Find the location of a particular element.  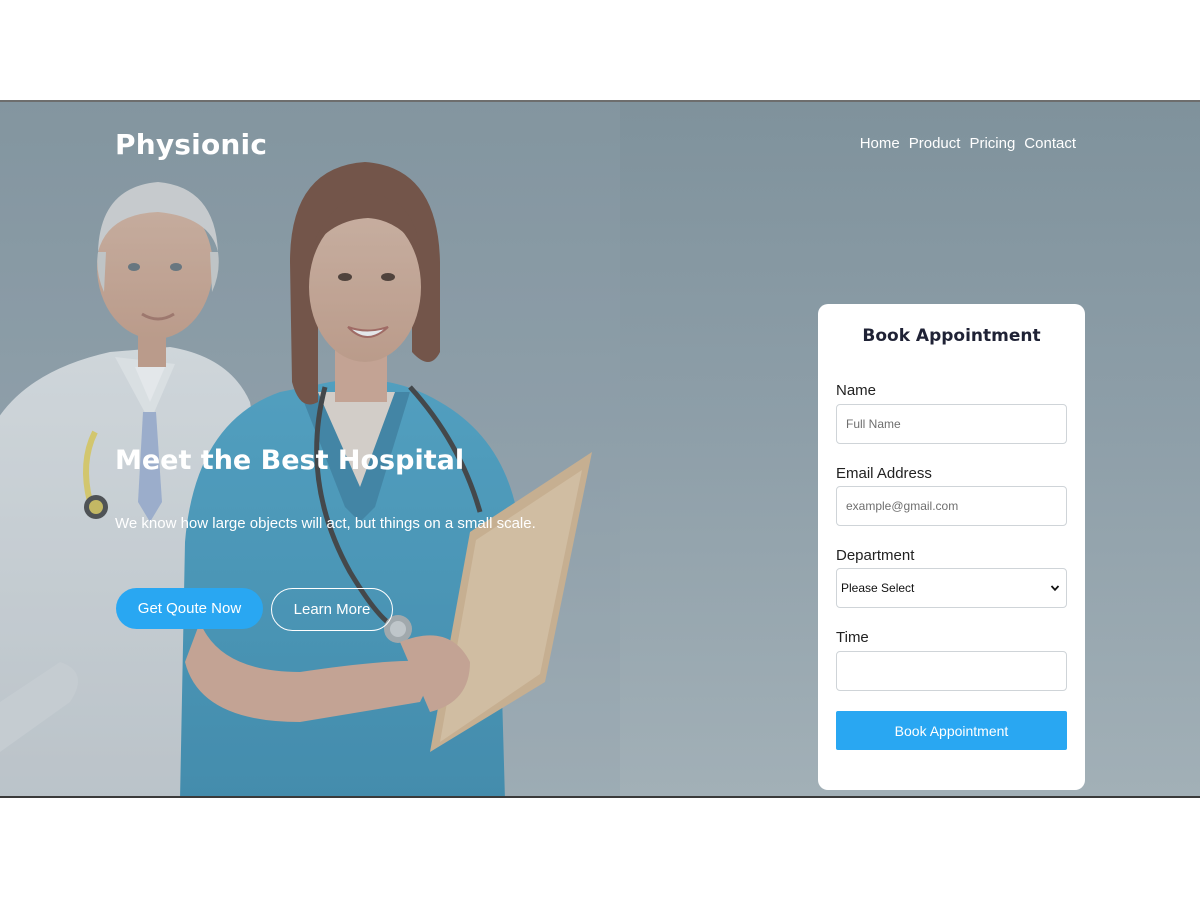

department-label: Department is located at coordinates (875, 555).